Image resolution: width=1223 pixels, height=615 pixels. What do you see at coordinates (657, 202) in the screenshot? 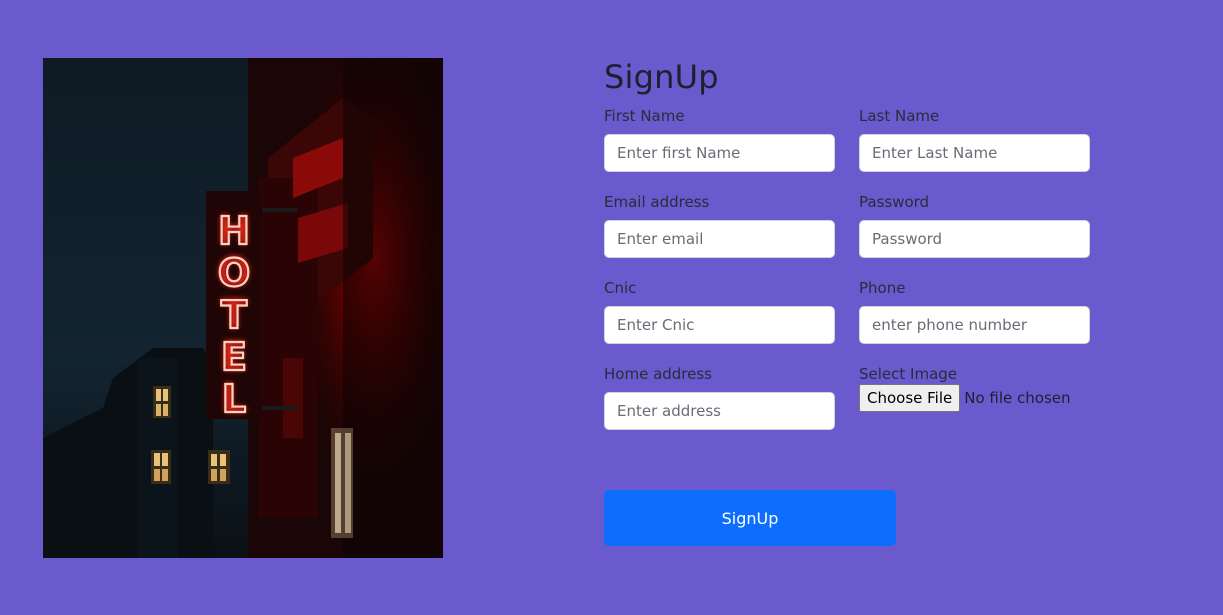
I see `email-label: Email address` at bounding box center [657, 202].